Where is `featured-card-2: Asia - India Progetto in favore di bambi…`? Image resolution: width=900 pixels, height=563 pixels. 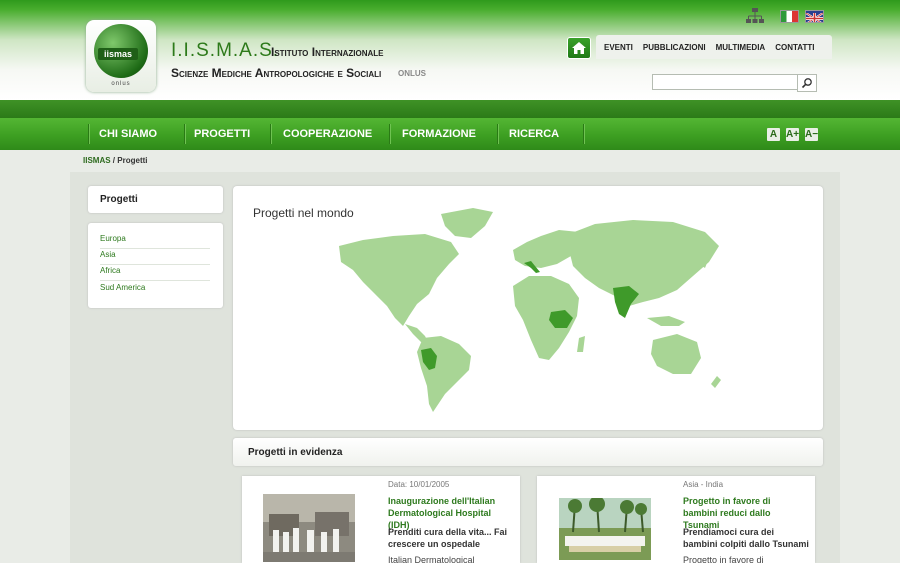 featured-card-2: Asia - India Progetto in favore di bambi… is located at coordinates (676, 519).